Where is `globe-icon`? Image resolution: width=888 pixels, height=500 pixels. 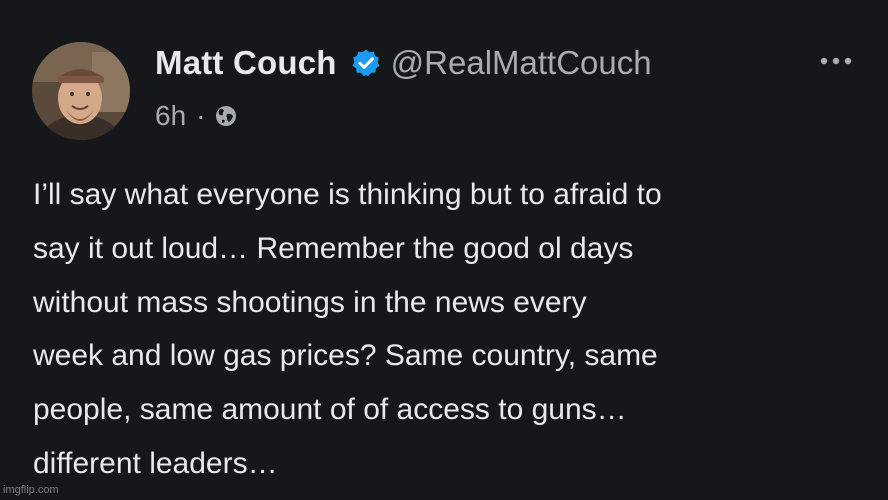
globe-icon is located at coordinates (226, 116).